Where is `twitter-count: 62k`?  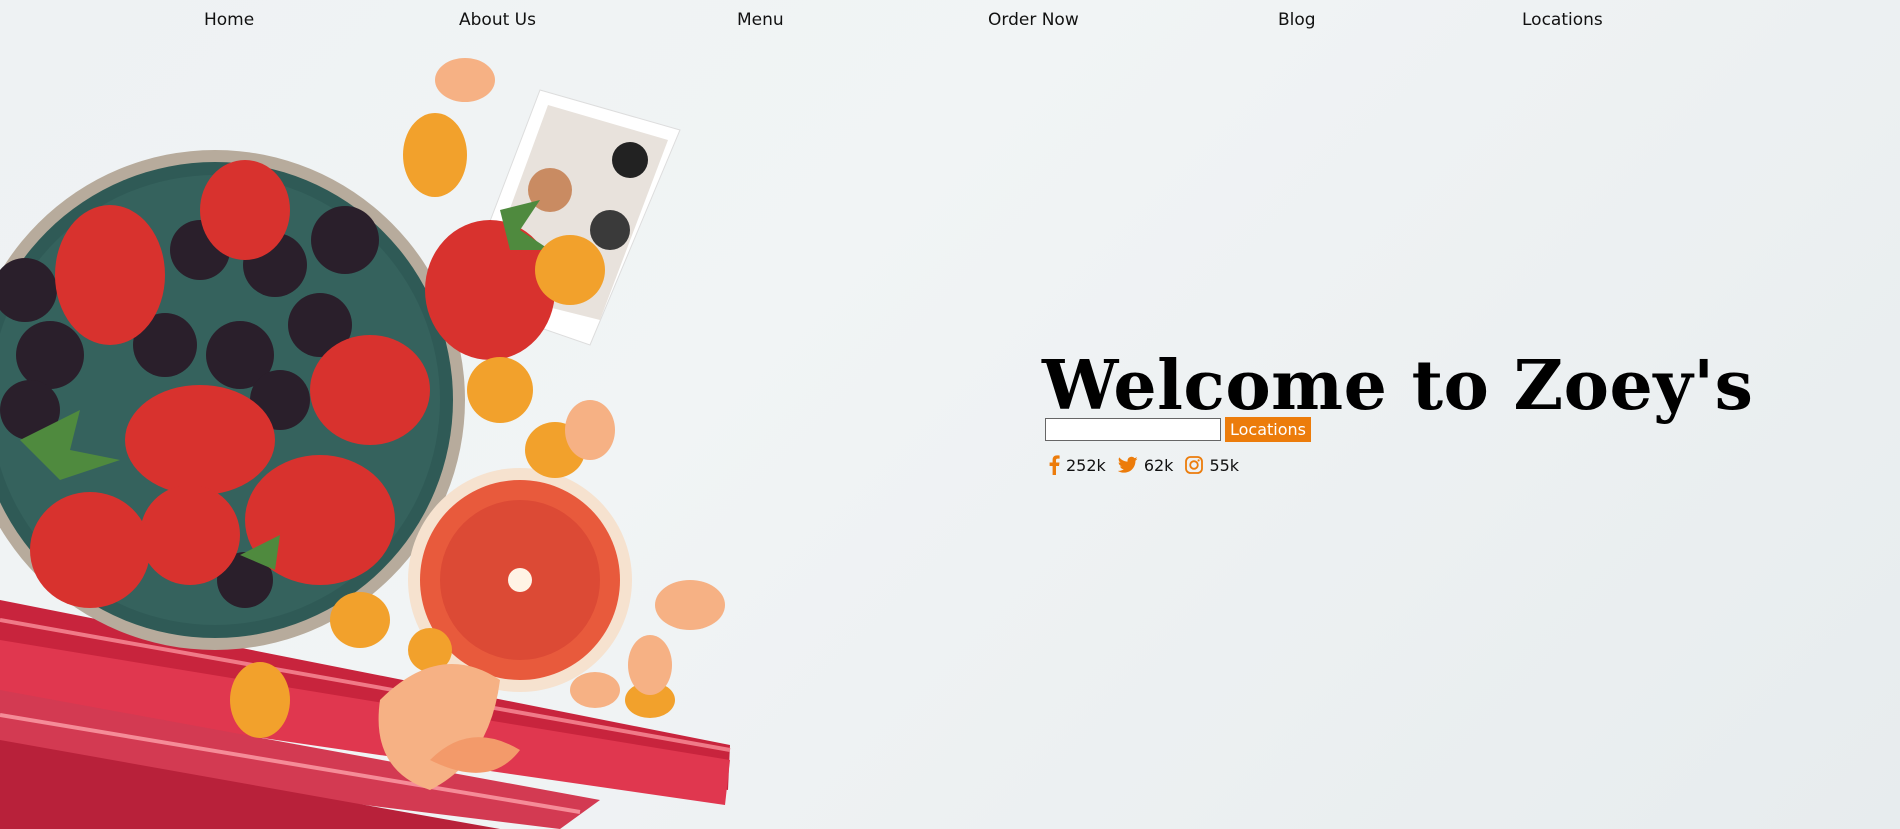 twitter-count: 62k is located at coordinates (1158, 465).